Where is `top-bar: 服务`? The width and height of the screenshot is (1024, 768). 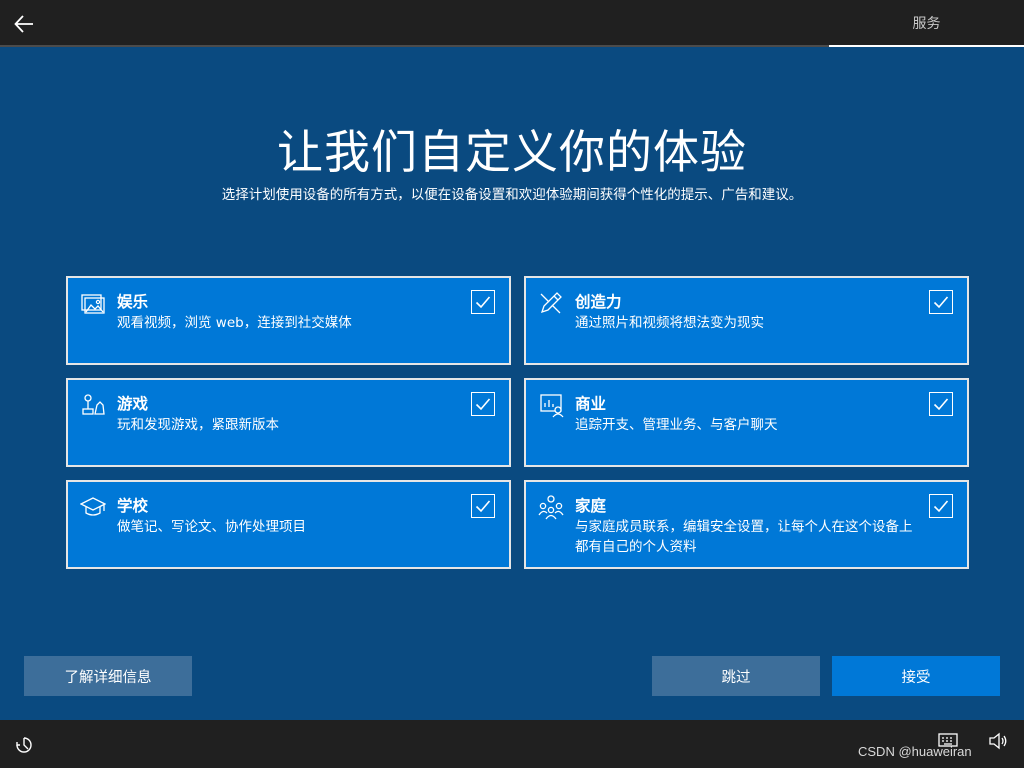
top-bar: 服务 is located at coordinates (512, 23).